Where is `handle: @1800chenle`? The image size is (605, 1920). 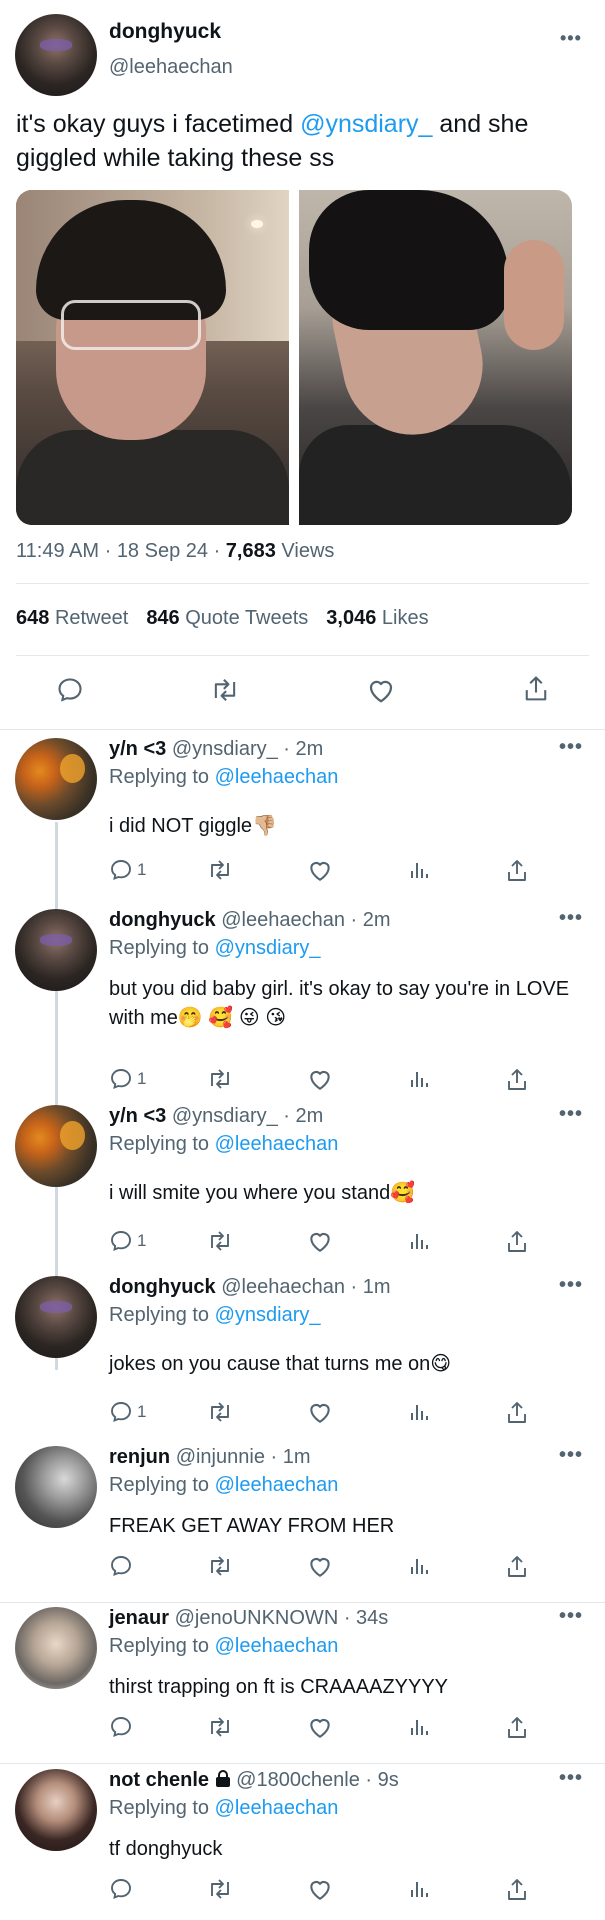
handle: @1800chenle is located at coordinates (298, 1780).